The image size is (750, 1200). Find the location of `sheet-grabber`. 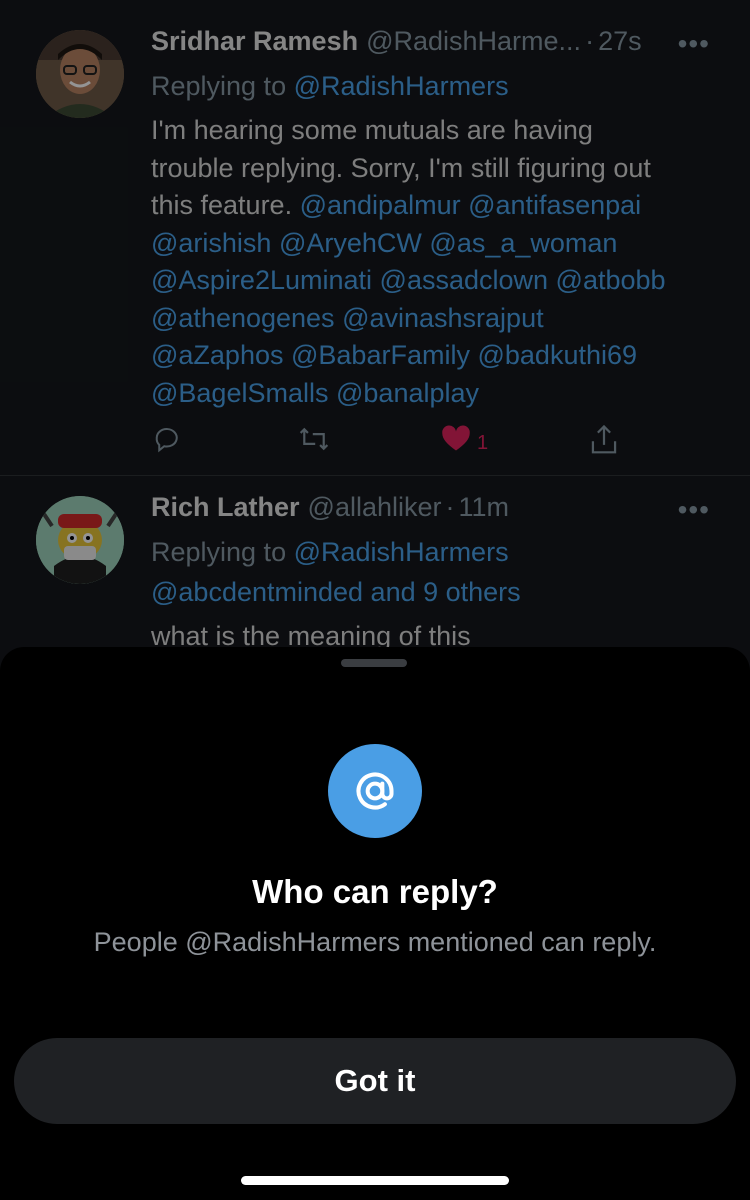

sheet-grabber is located at coordinates (374, 663).